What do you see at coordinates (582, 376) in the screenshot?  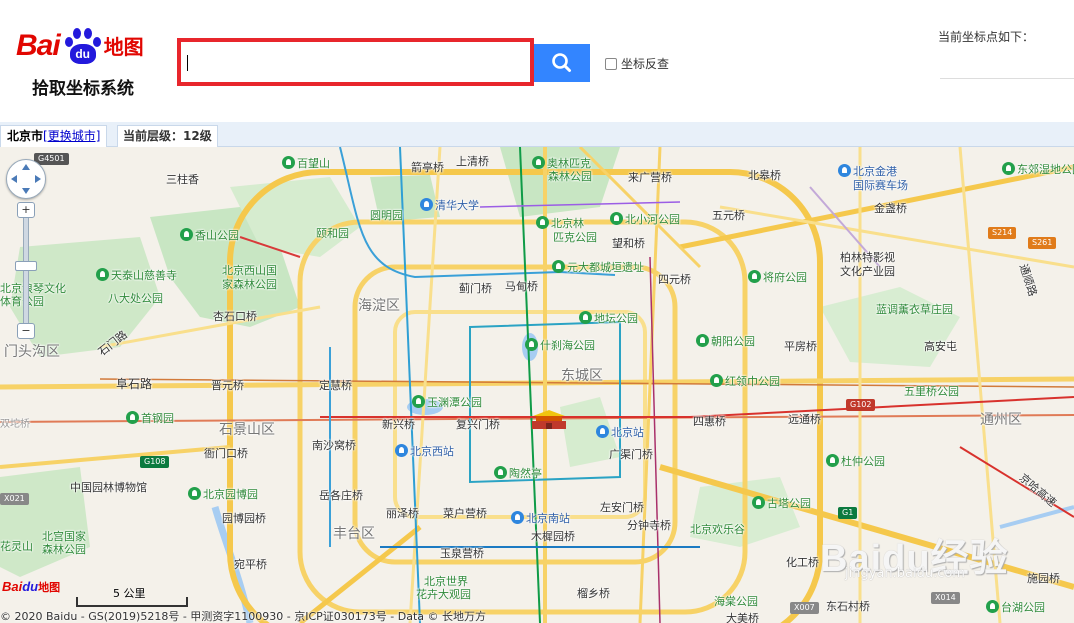 I see `district-label: 东城区` at bounding box center [582, 376].